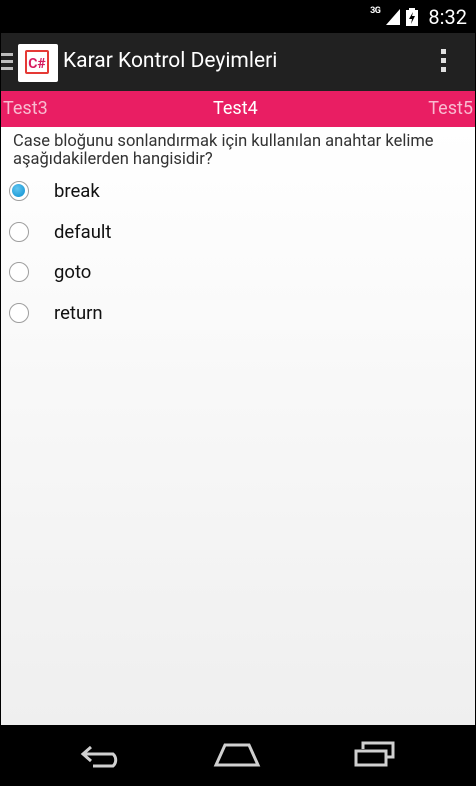  I want to click on overflow-menu-icon, so click(444, 62).